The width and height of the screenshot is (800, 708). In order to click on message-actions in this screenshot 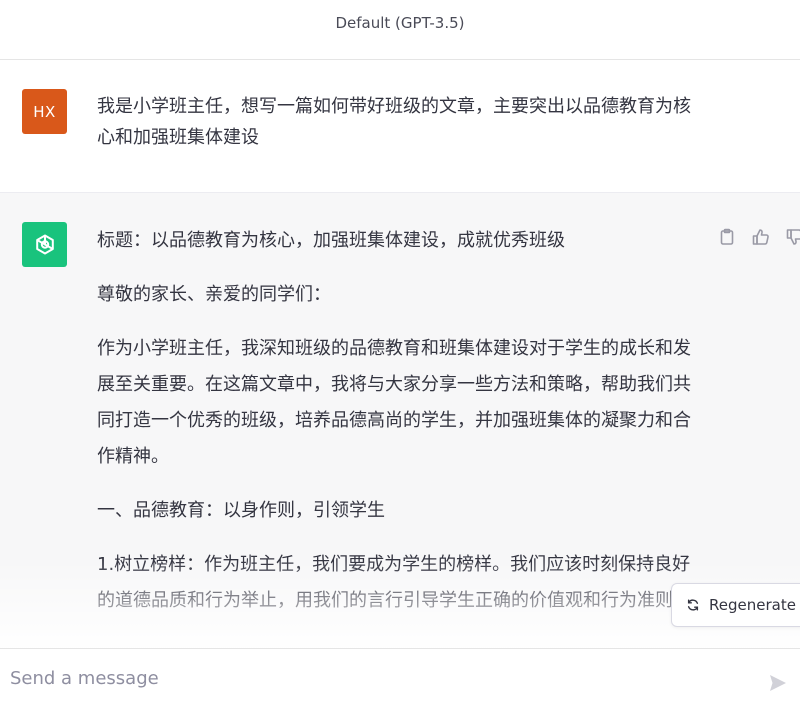, I will do `click(758, 237)`.